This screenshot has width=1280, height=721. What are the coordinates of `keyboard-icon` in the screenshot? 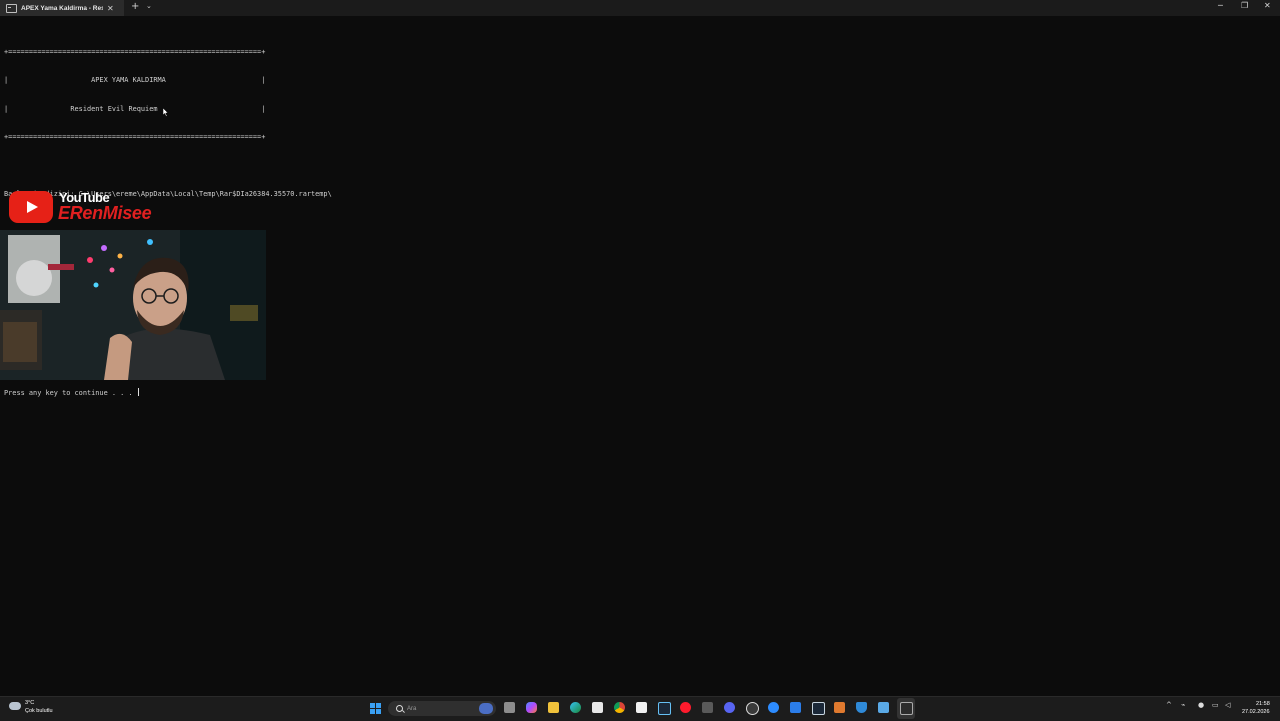 It's located at (707, 707).